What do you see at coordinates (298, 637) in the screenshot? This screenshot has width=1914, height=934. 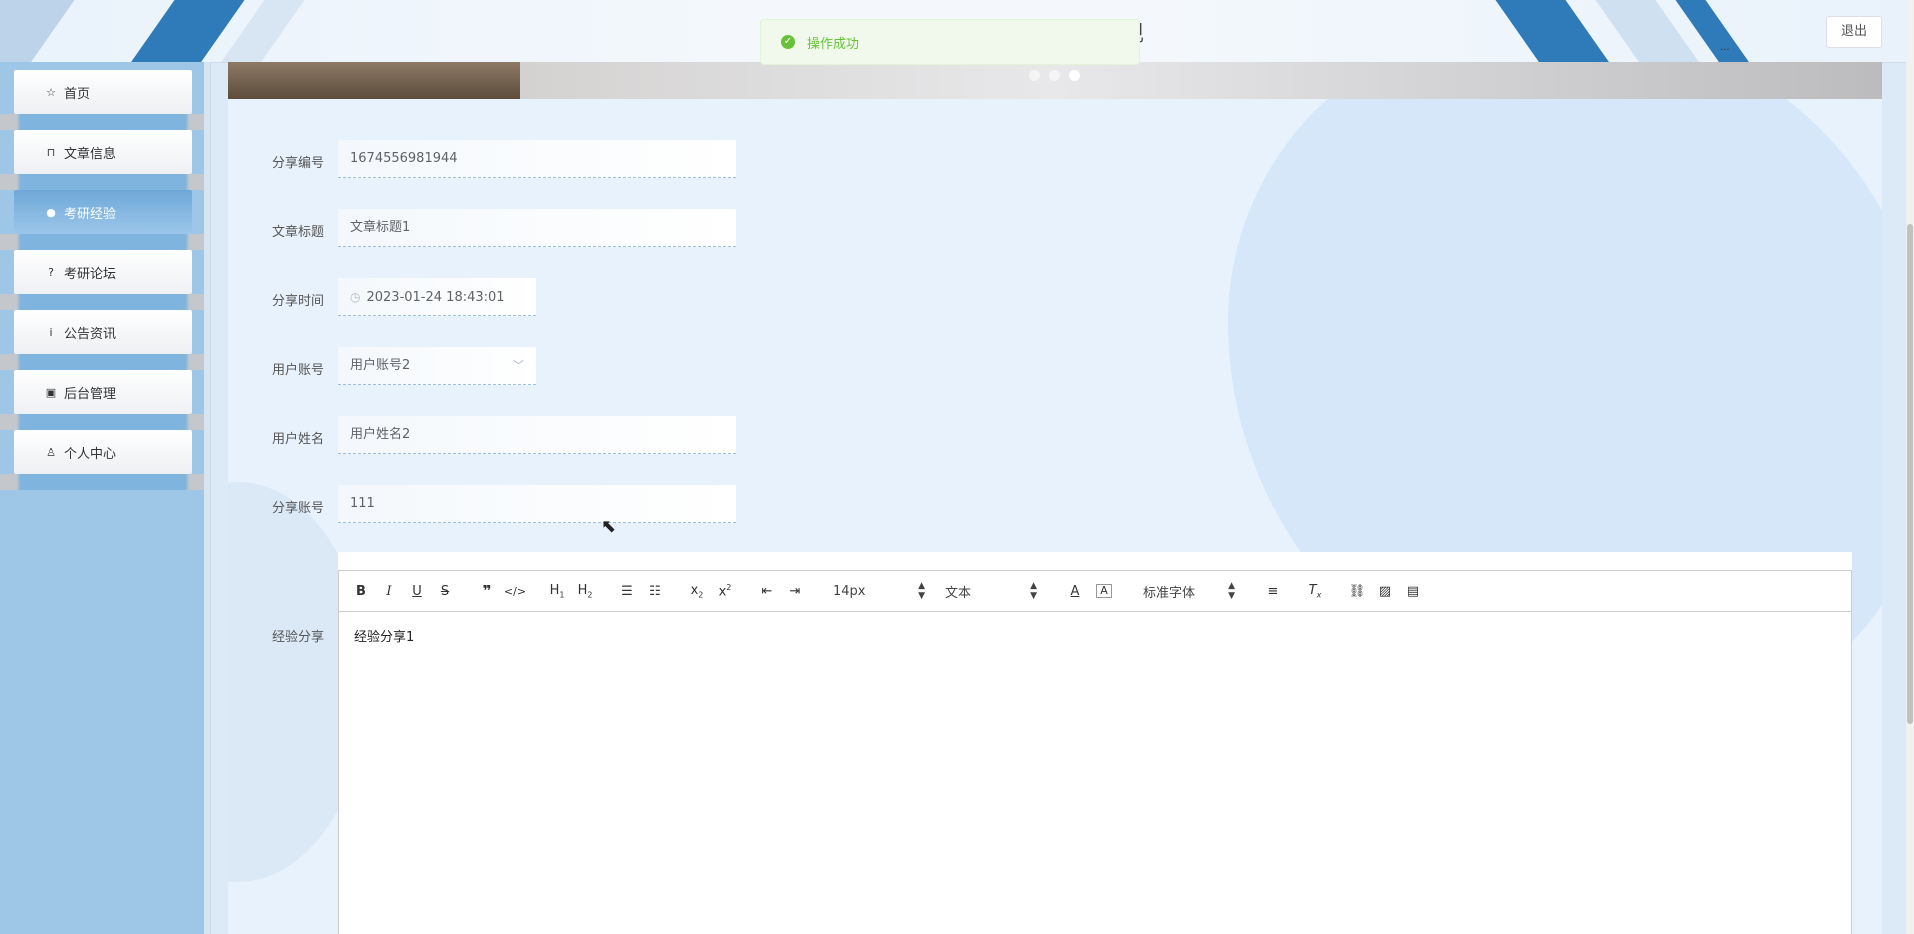 I see `experience-label: 经验分享` at bounding box center [298, 637].